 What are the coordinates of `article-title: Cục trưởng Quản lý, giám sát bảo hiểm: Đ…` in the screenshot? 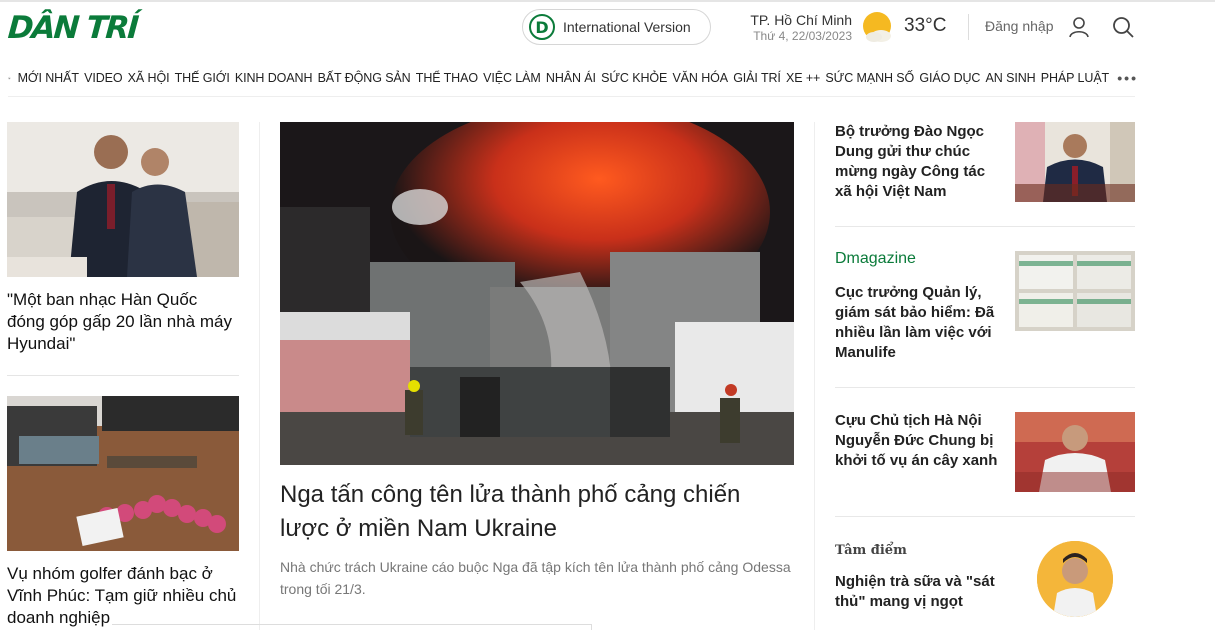 It's located at (917, 323).